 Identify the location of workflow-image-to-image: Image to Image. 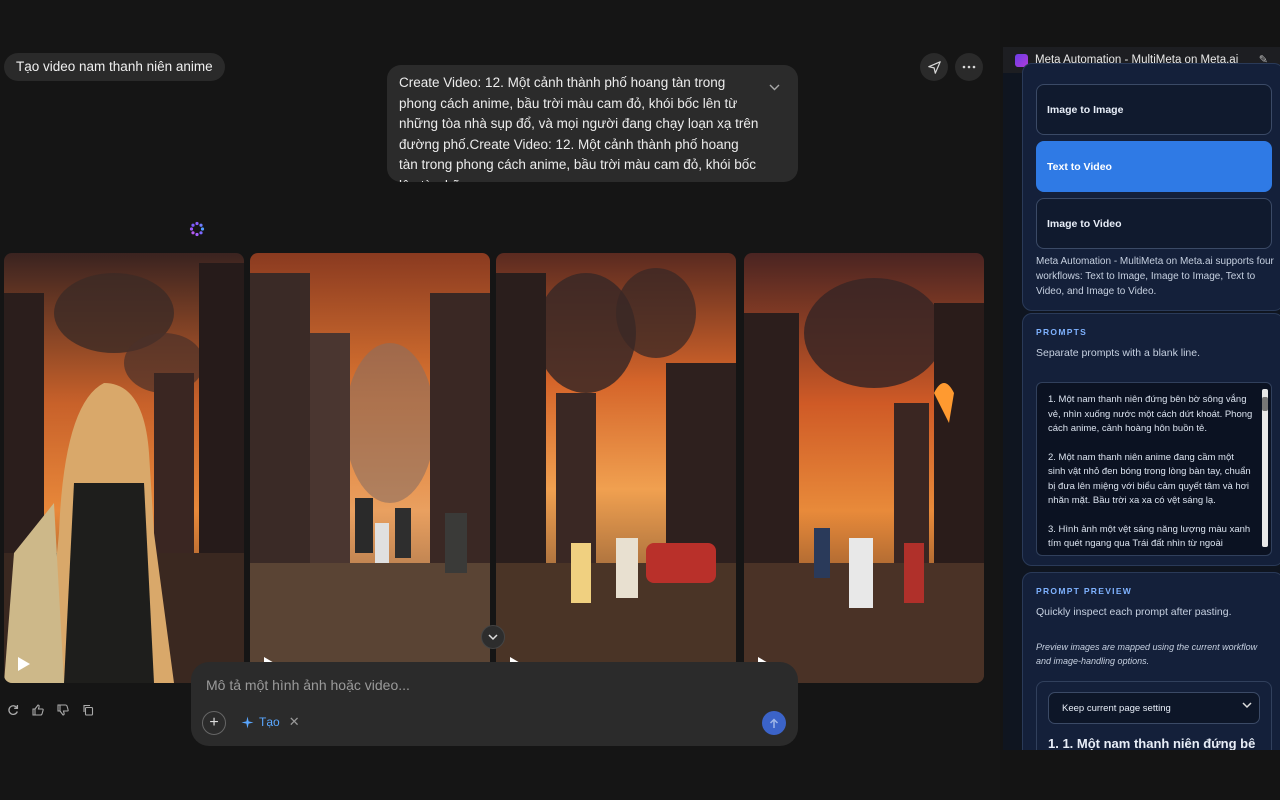
(1154, 109).